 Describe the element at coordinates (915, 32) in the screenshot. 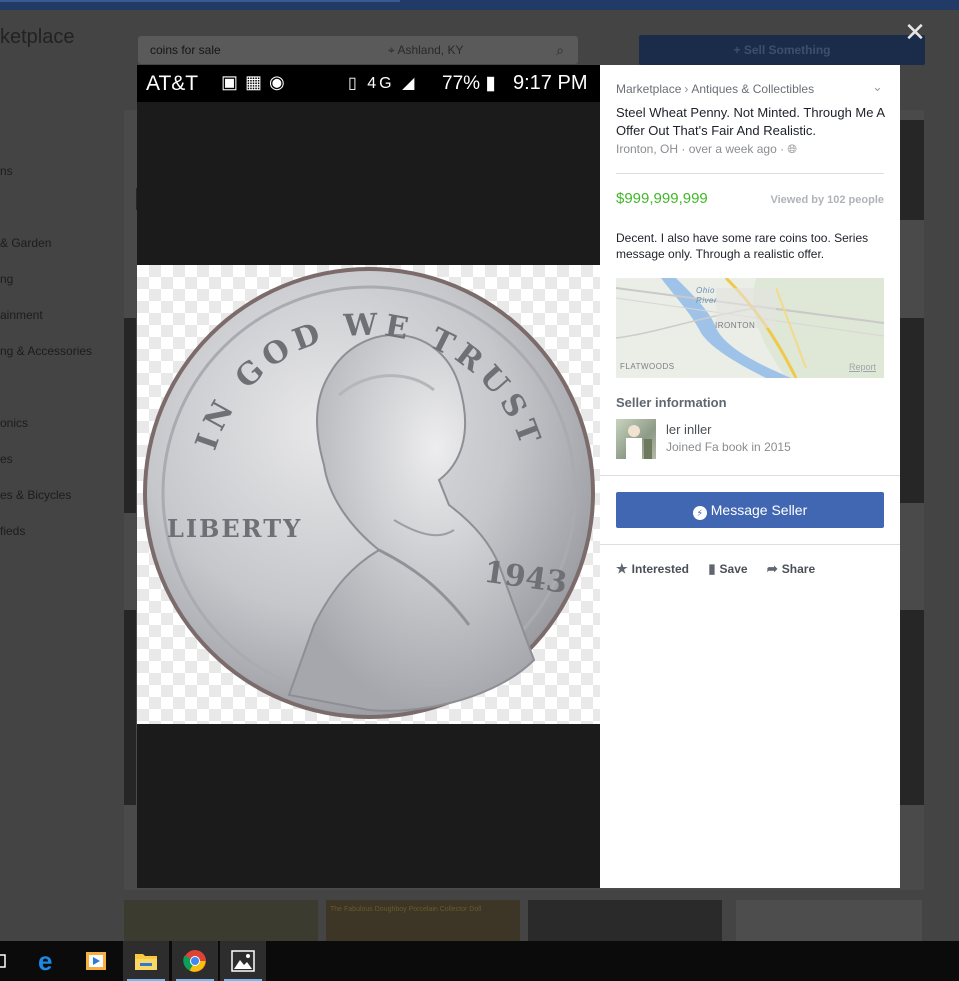

I see `close-button: ✕` at that location.